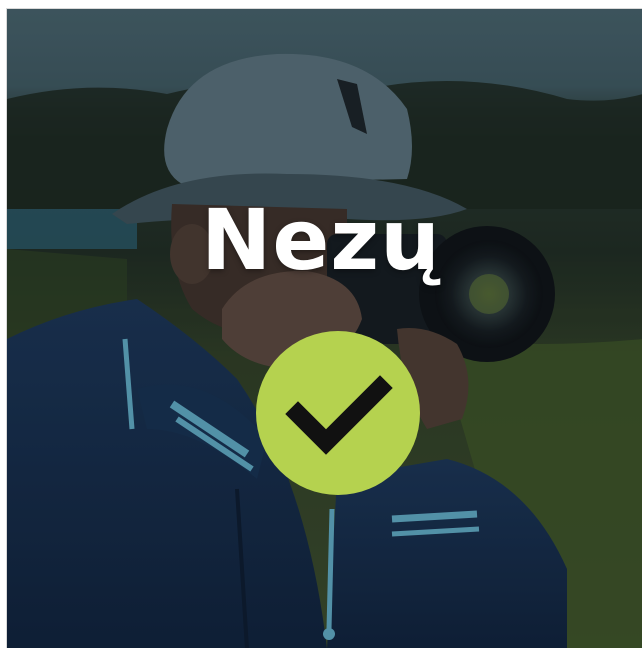 This screenshot has height=648, width=642. I want to click on verify-button, so click(338, 413).